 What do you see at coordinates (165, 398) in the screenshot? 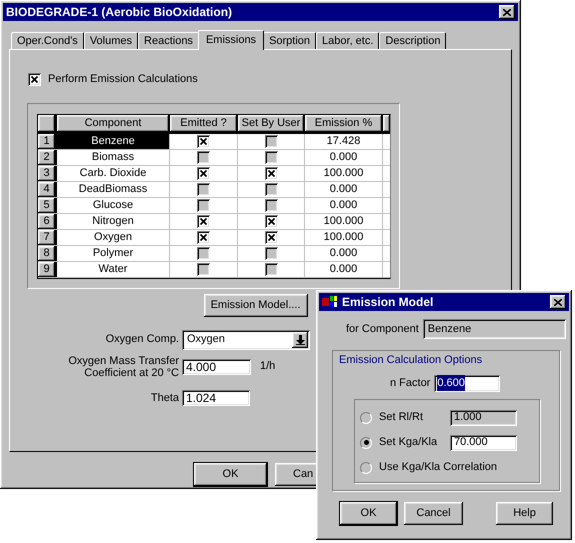
I see `field-label: Theta` at bounding box center [165, 398].